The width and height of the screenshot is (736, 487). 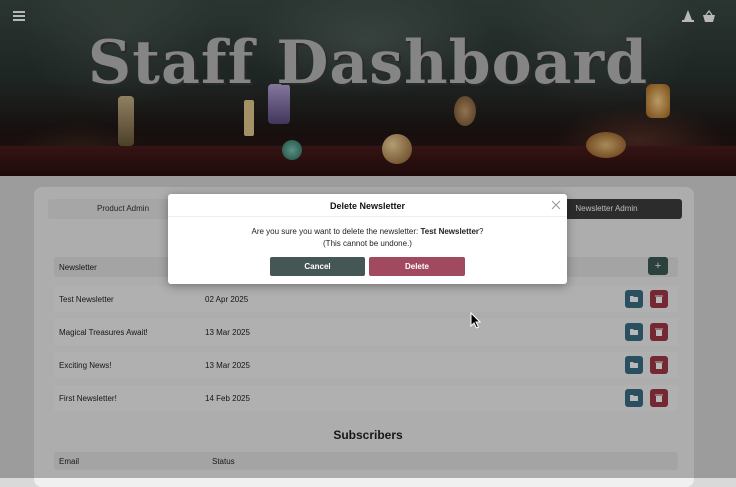 I want to click on confirm-delete-button: Delete, so click(x=417, y=266).